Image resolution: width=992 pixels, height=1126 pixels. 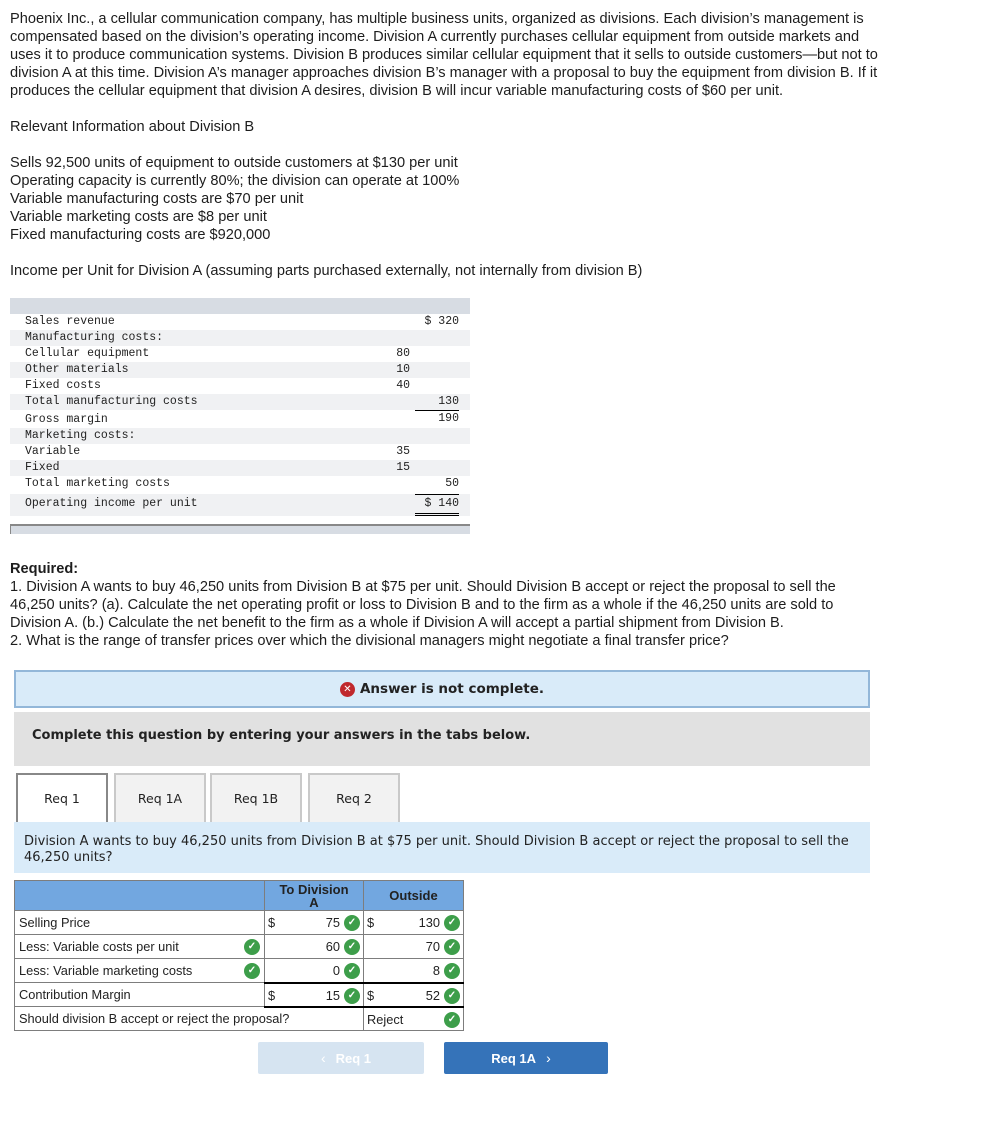 What do you see at coordinates (353, 1058) in the screenshot?
I see `prev-label: Req 1` at bounding box center [353, 1058].